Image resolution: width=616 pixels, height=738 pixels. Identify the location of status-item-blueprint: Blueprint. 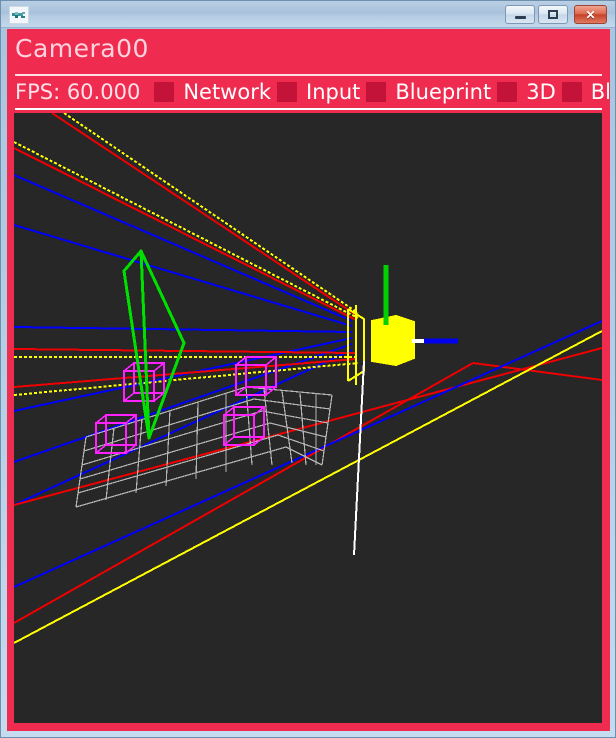
(428, 92).